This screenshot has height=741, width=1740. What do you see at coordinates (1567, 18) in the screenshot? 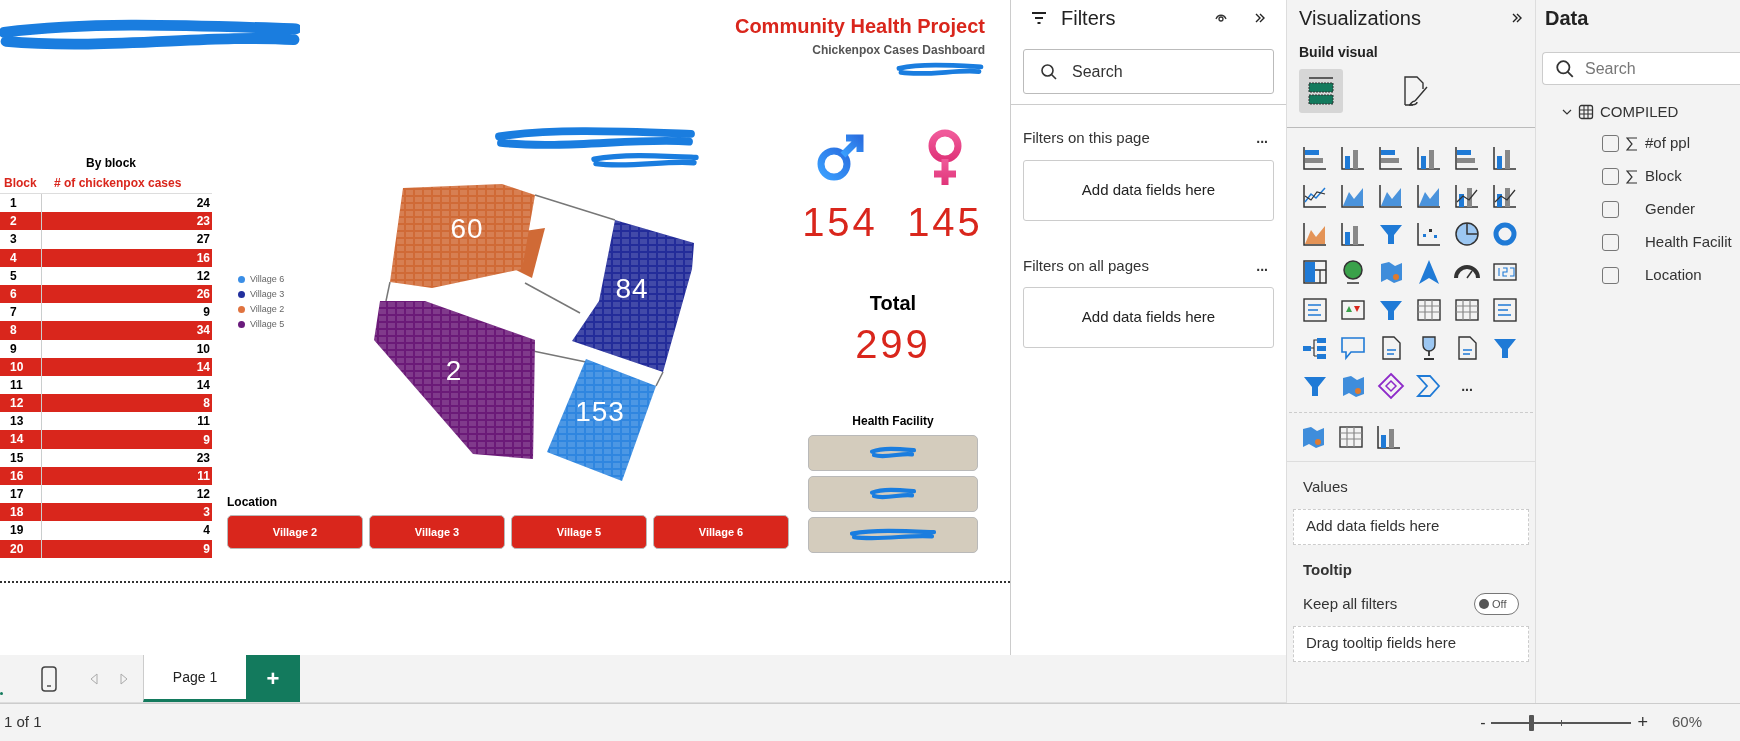
I see `pane-title: Data` at bounding box center [1567, 18].